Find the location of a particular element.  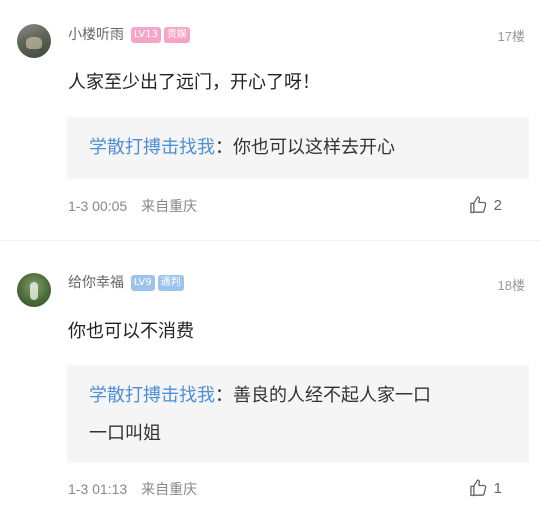

floor-number: 18楼 is located at coordinates (511, 285).